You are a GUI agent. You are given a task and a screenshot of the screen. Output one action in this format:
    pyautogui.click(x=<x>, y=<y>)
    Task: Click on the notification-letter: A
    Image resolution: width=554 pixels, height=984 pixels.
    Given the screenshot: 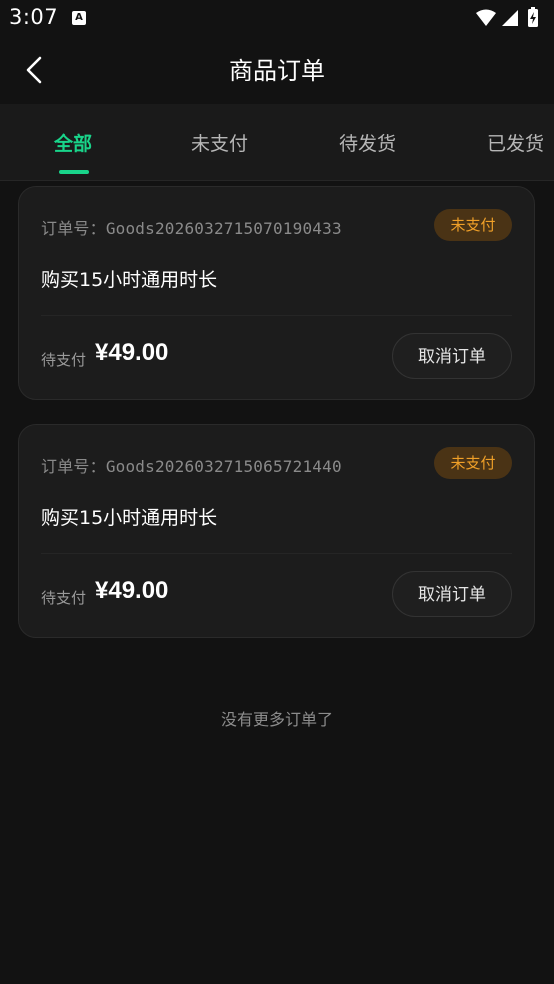 What is the action you would take?
    pyautogui.click(x=79, y=17)
    